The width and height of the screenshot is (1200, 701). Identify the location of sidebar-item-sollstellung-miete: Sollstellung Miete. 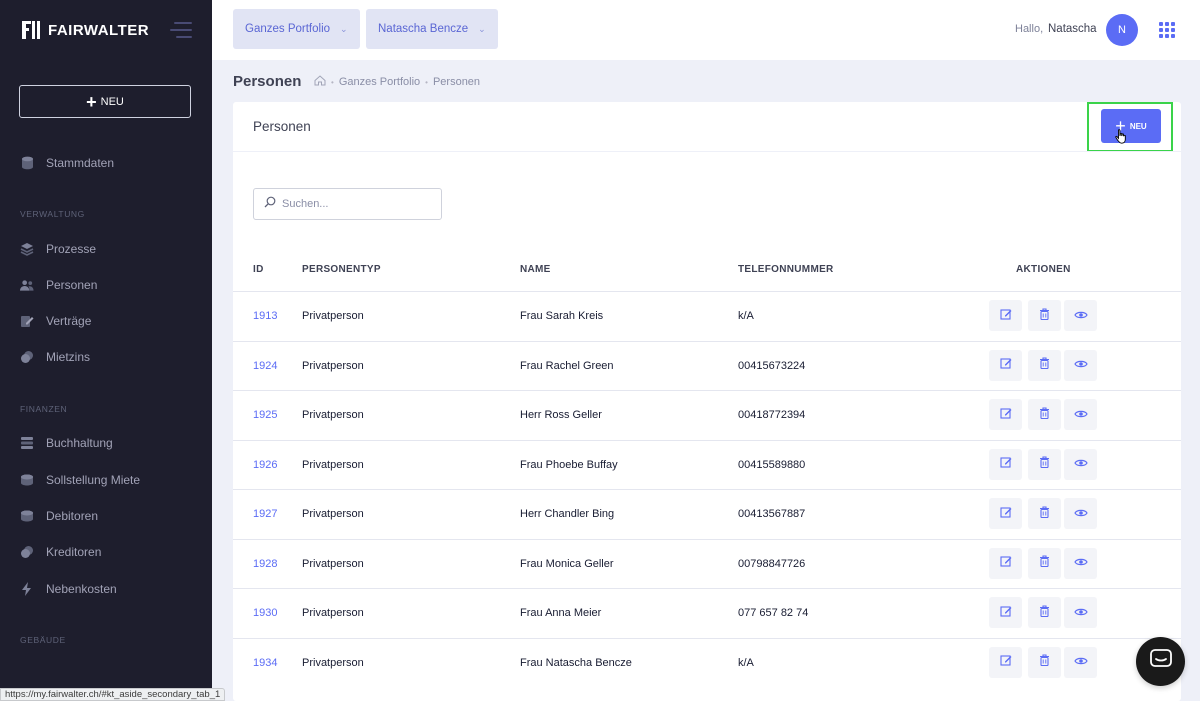
(80, 480).